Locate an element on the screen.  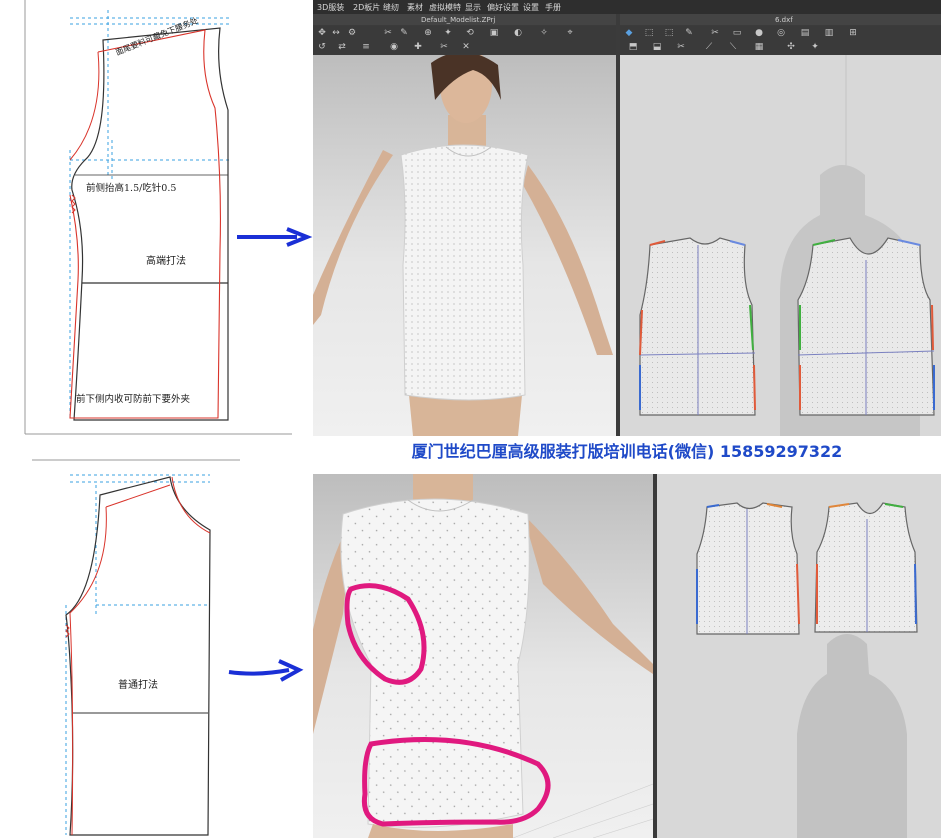
tool-icon: ▥ is located at coordinates (829, 33).